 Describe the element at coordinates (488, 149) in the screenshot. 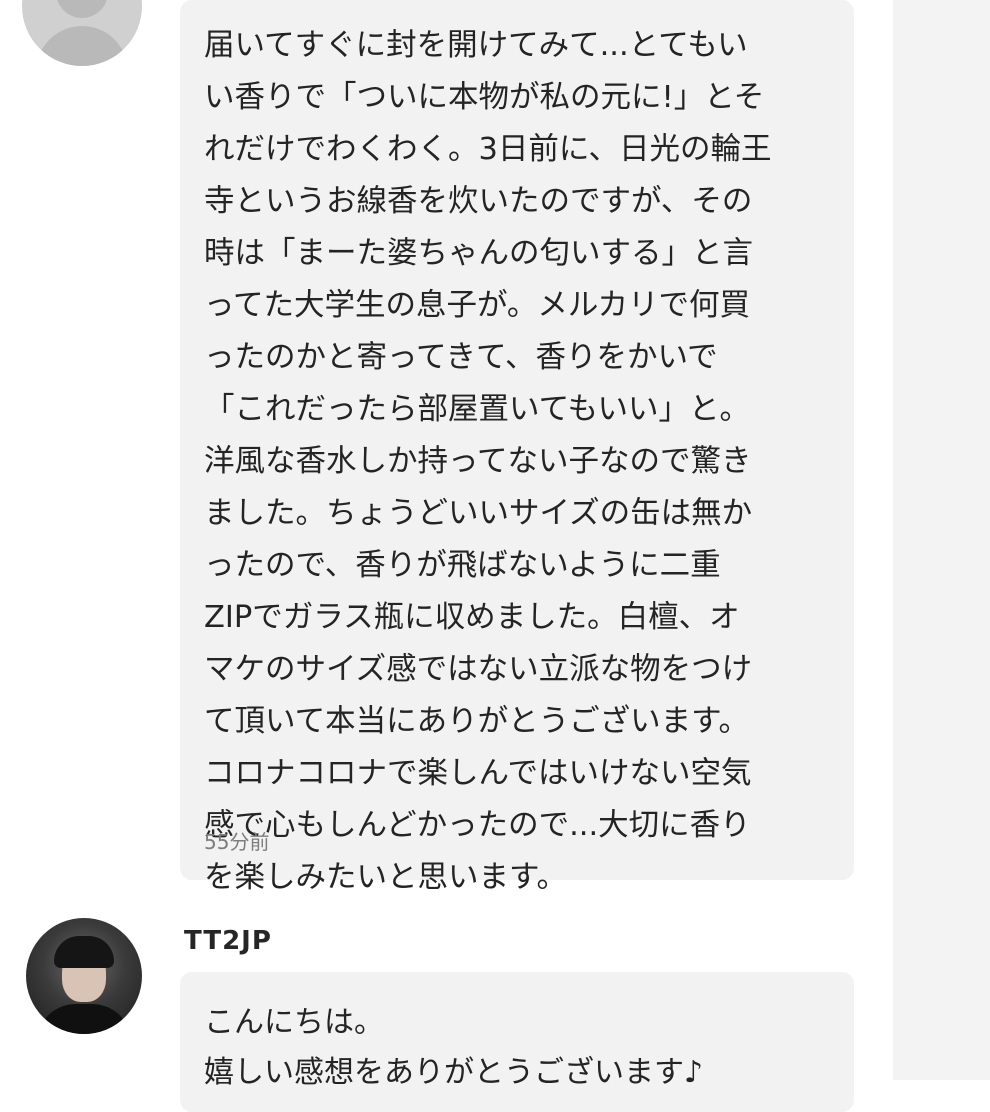

I see `comment-line: れだけでわくわく。3日前に、日光の輪王` at that location.